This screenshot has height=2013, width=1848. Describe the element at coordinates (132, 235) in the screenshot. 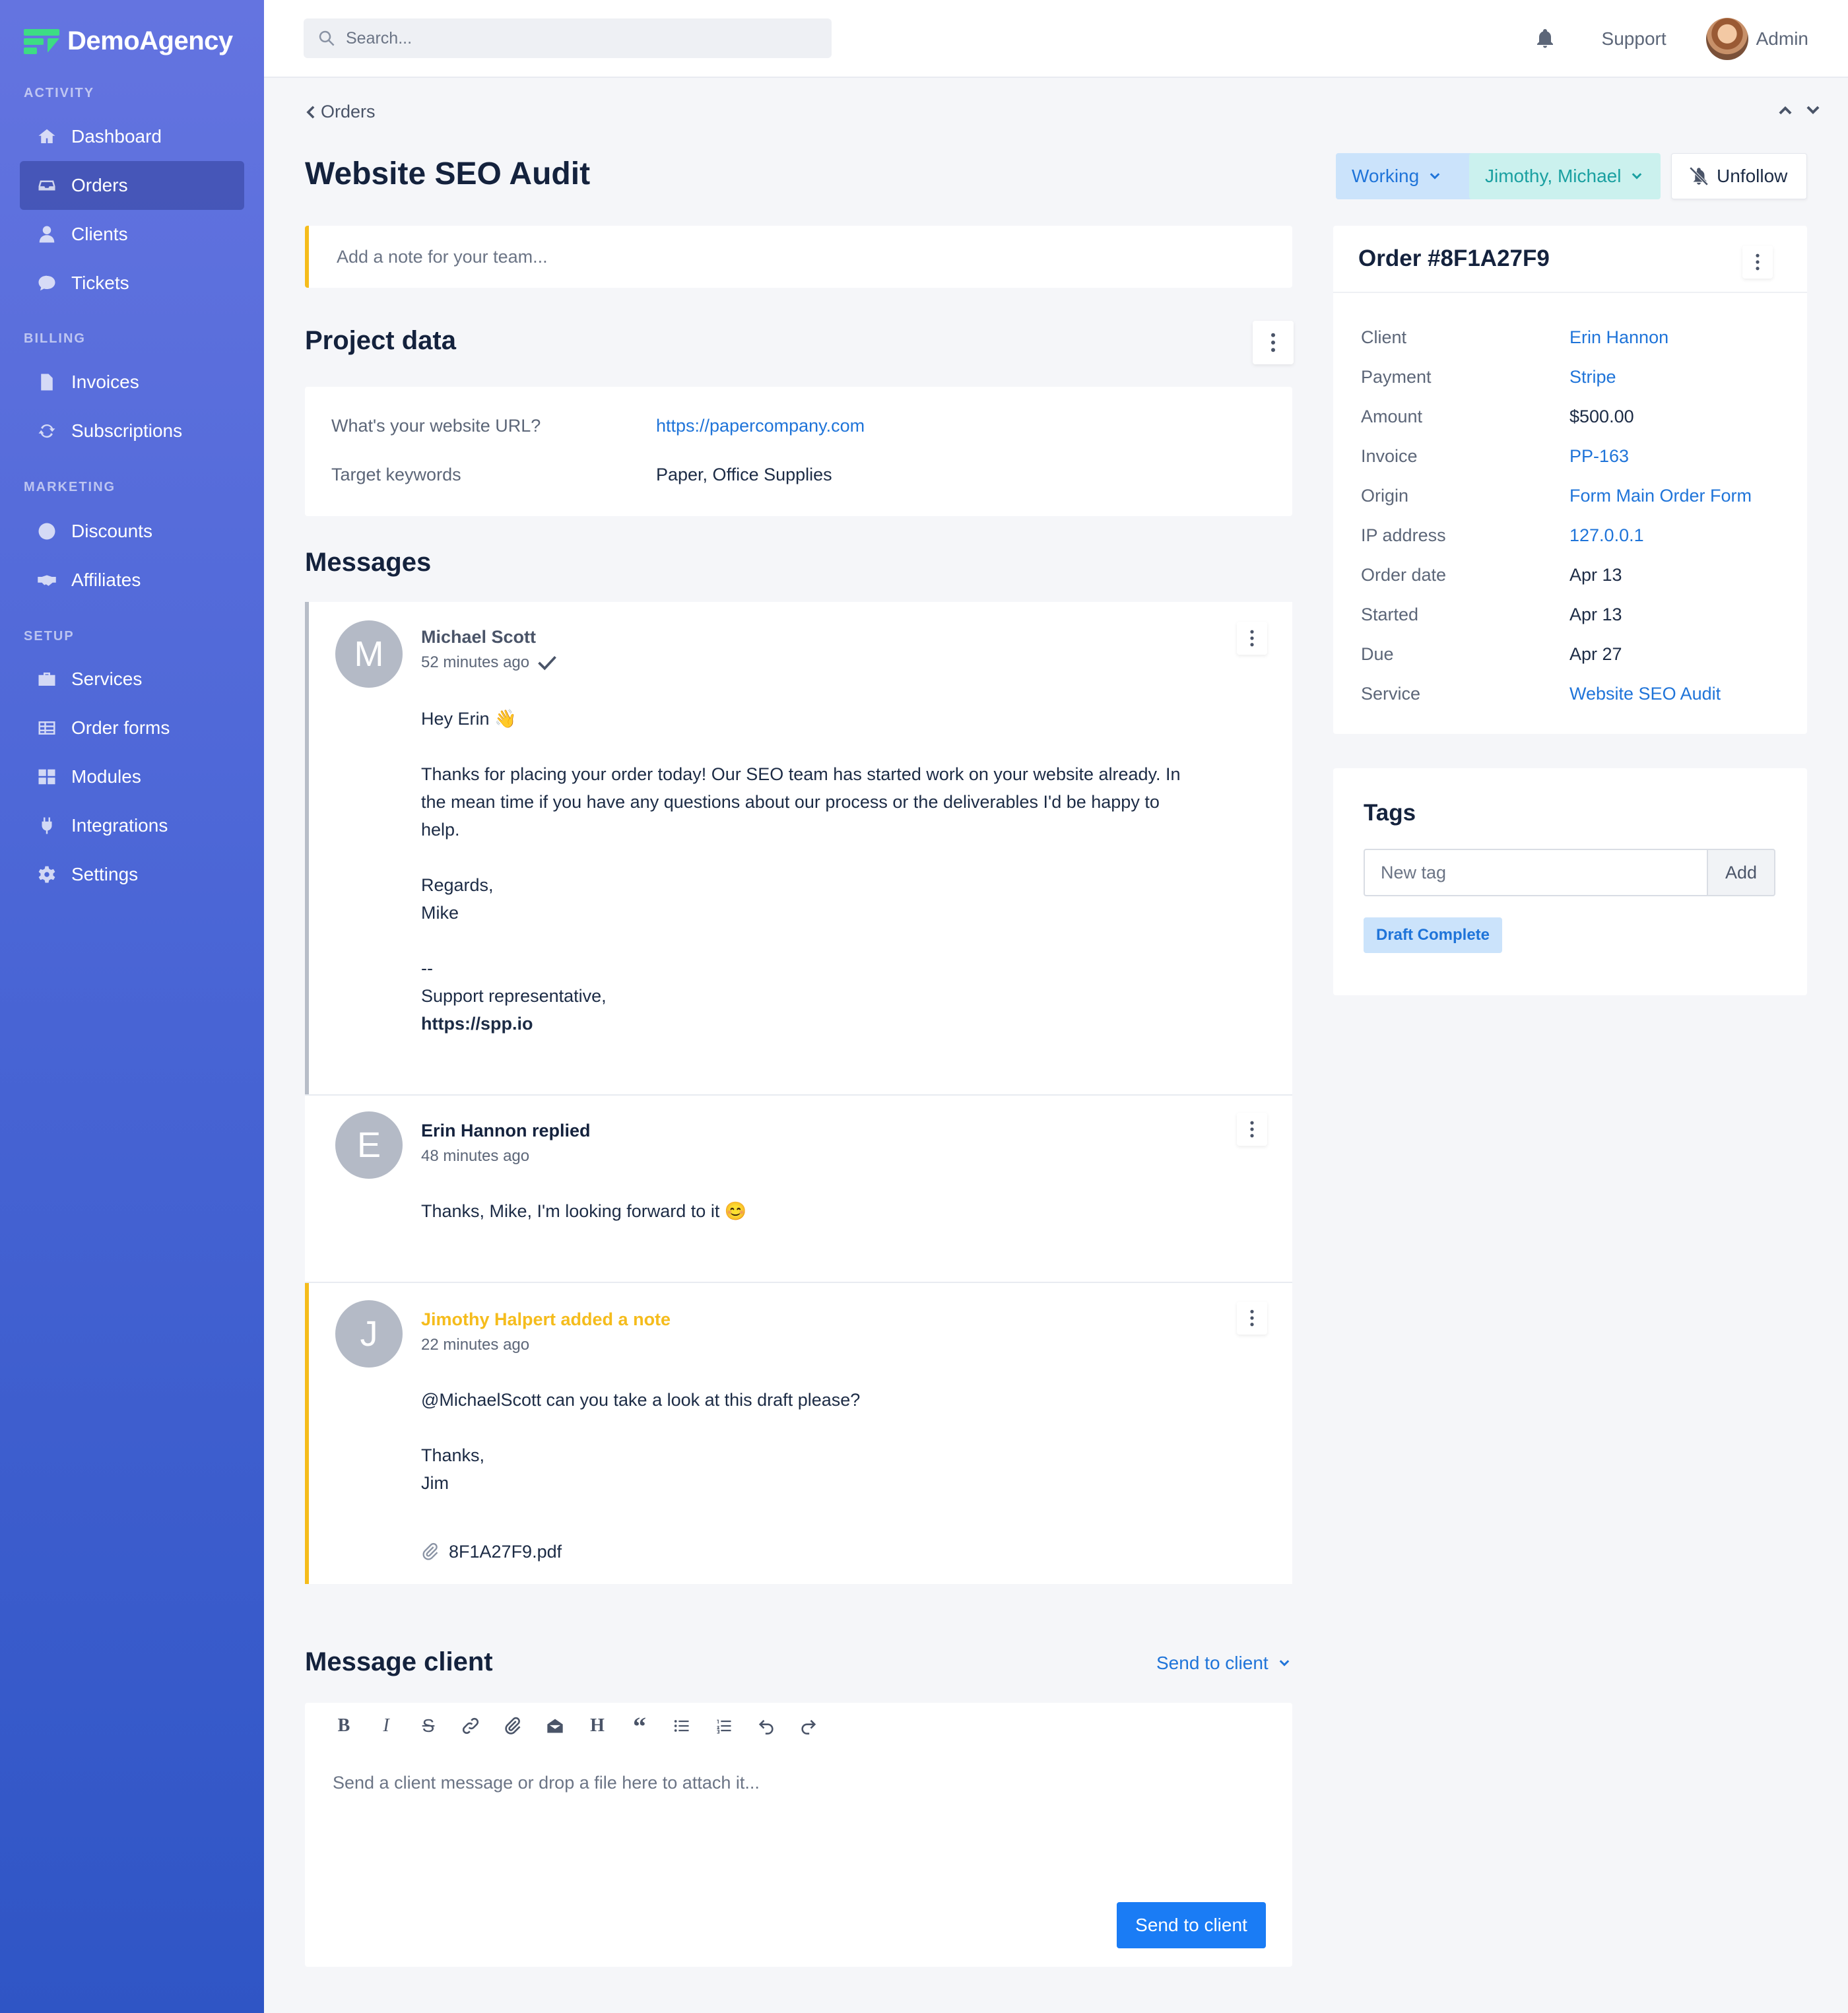

I see `sidebar-item-clients: Clients` at that location.